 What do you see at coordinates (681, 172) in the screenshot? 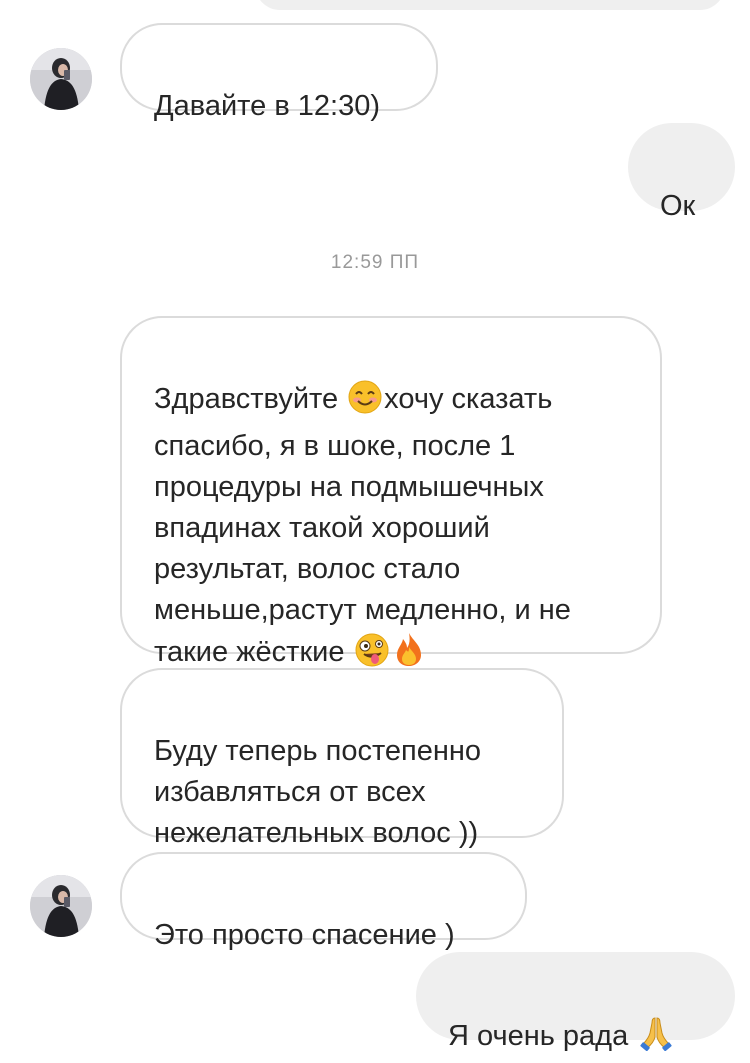
I see `outgoing-message: Ок` at bounding box center [681, 172].